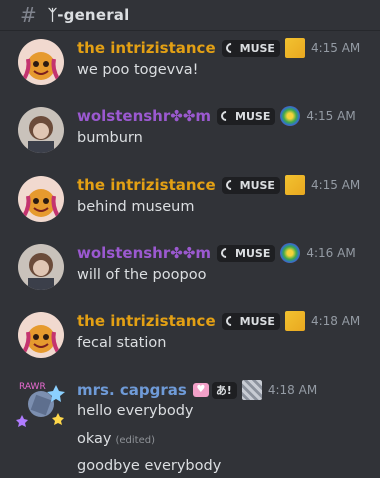 The image size is (380, 478). I want to click on avatar: RAWR, so click(41, 402).